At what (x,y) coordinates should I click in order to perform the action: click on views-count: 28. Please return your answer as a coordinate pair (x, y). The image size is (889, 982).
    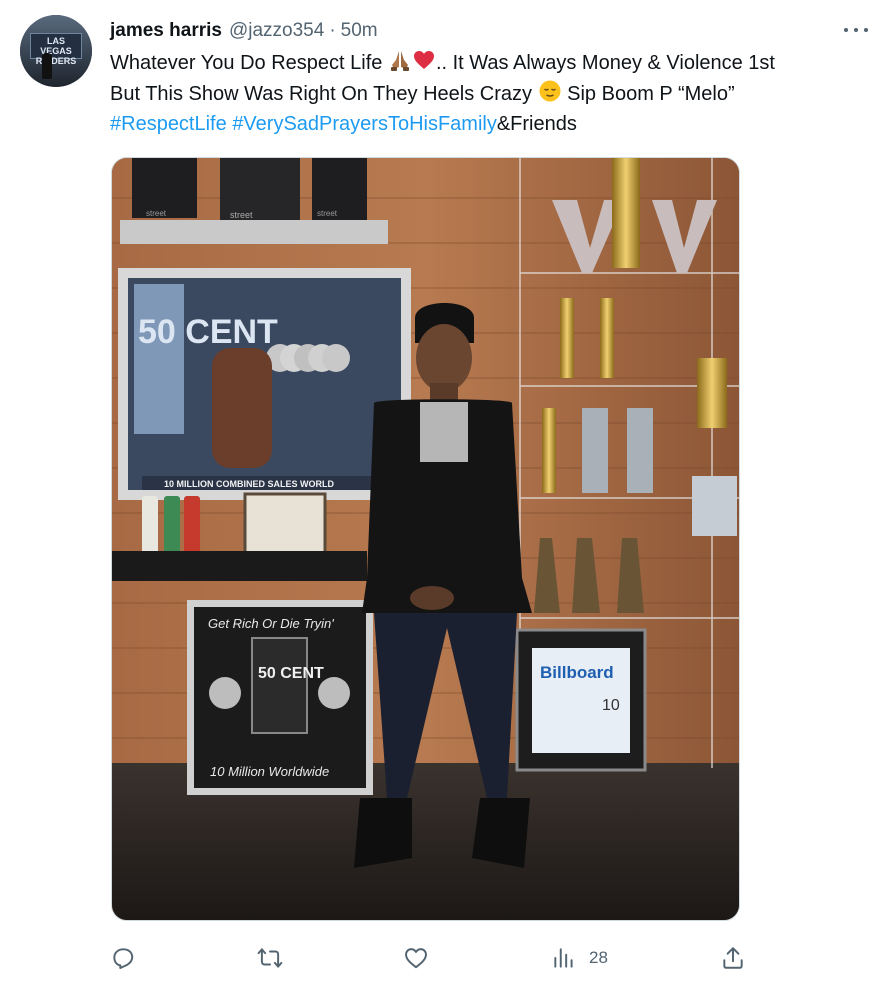
    Looking at the image, I should click on (598, 957).